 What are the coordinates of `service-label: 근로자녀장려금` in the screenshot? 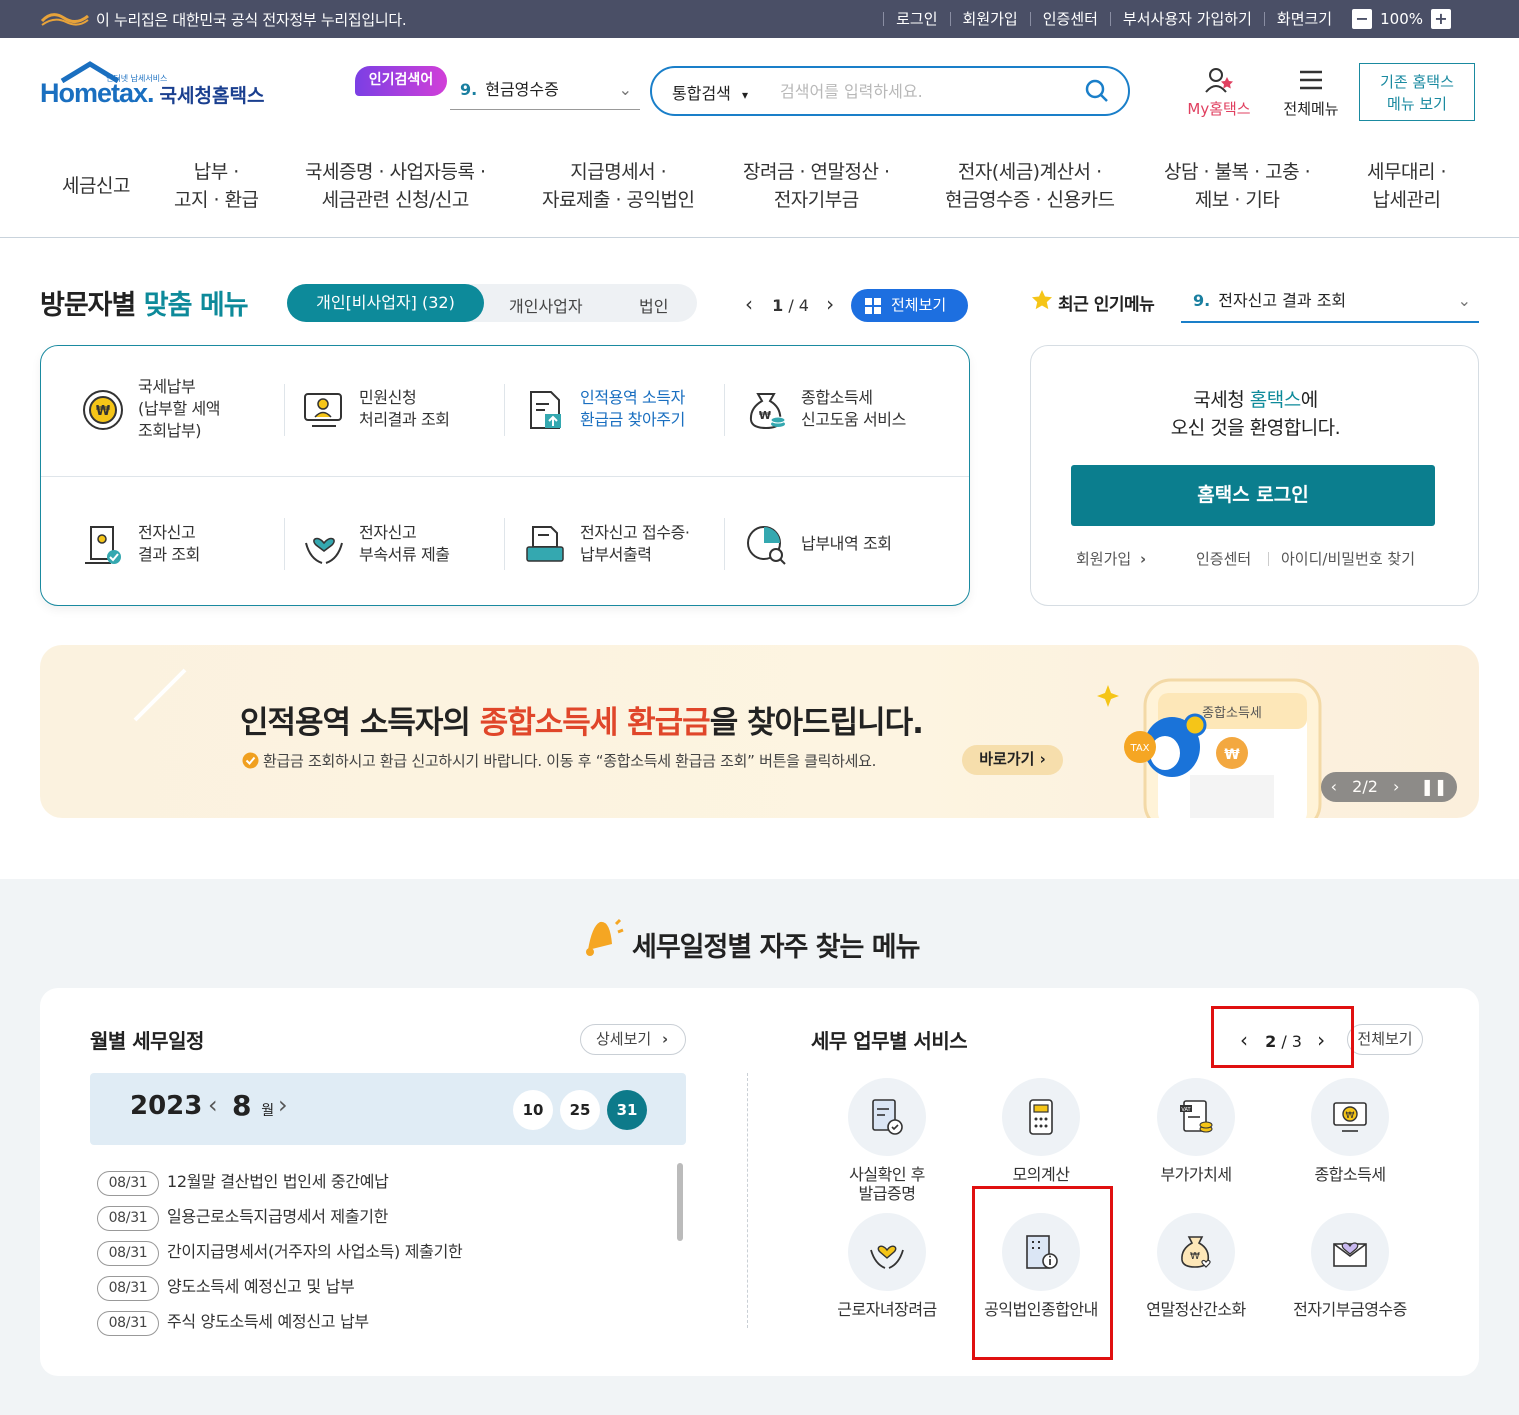 It's located at (887, 1309).